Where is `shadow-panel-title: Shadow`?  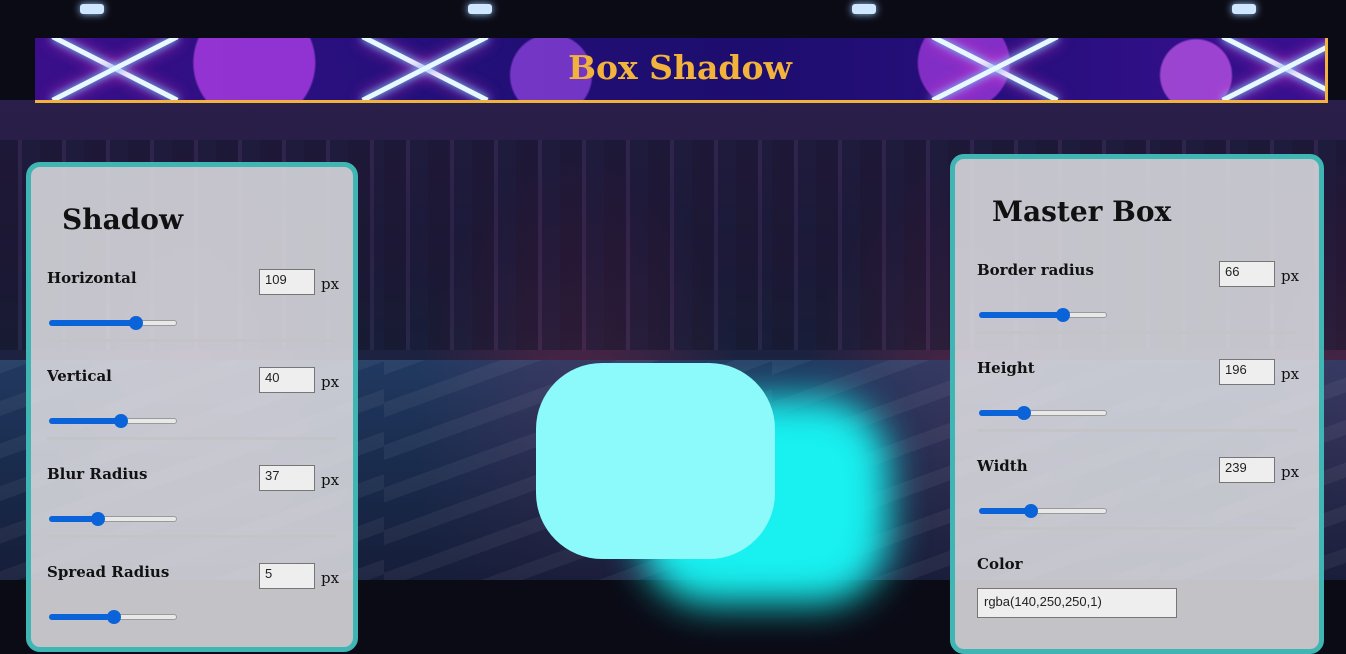
shadow-panel-title: Shadow is located at coordinates (123, 219).